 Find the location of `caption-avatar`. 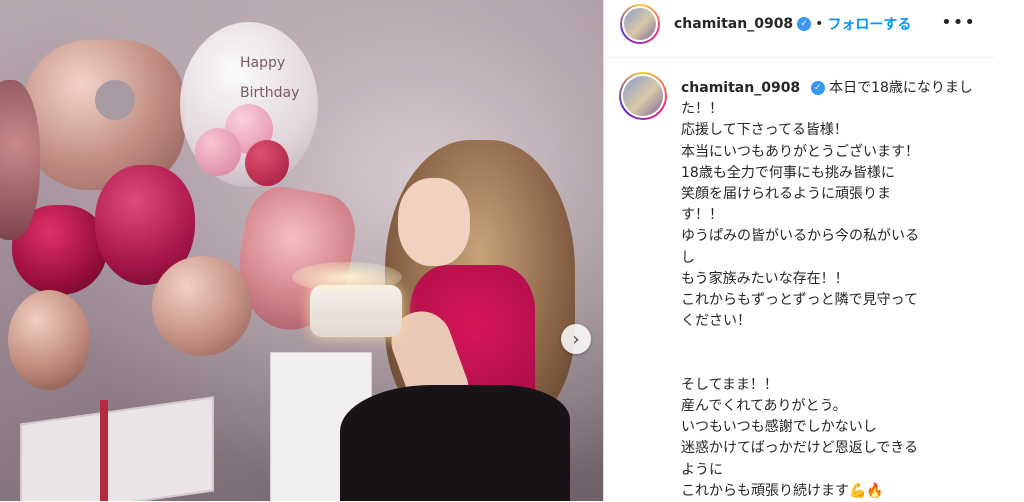

caption-avatar is located at coordinates (643, 96).